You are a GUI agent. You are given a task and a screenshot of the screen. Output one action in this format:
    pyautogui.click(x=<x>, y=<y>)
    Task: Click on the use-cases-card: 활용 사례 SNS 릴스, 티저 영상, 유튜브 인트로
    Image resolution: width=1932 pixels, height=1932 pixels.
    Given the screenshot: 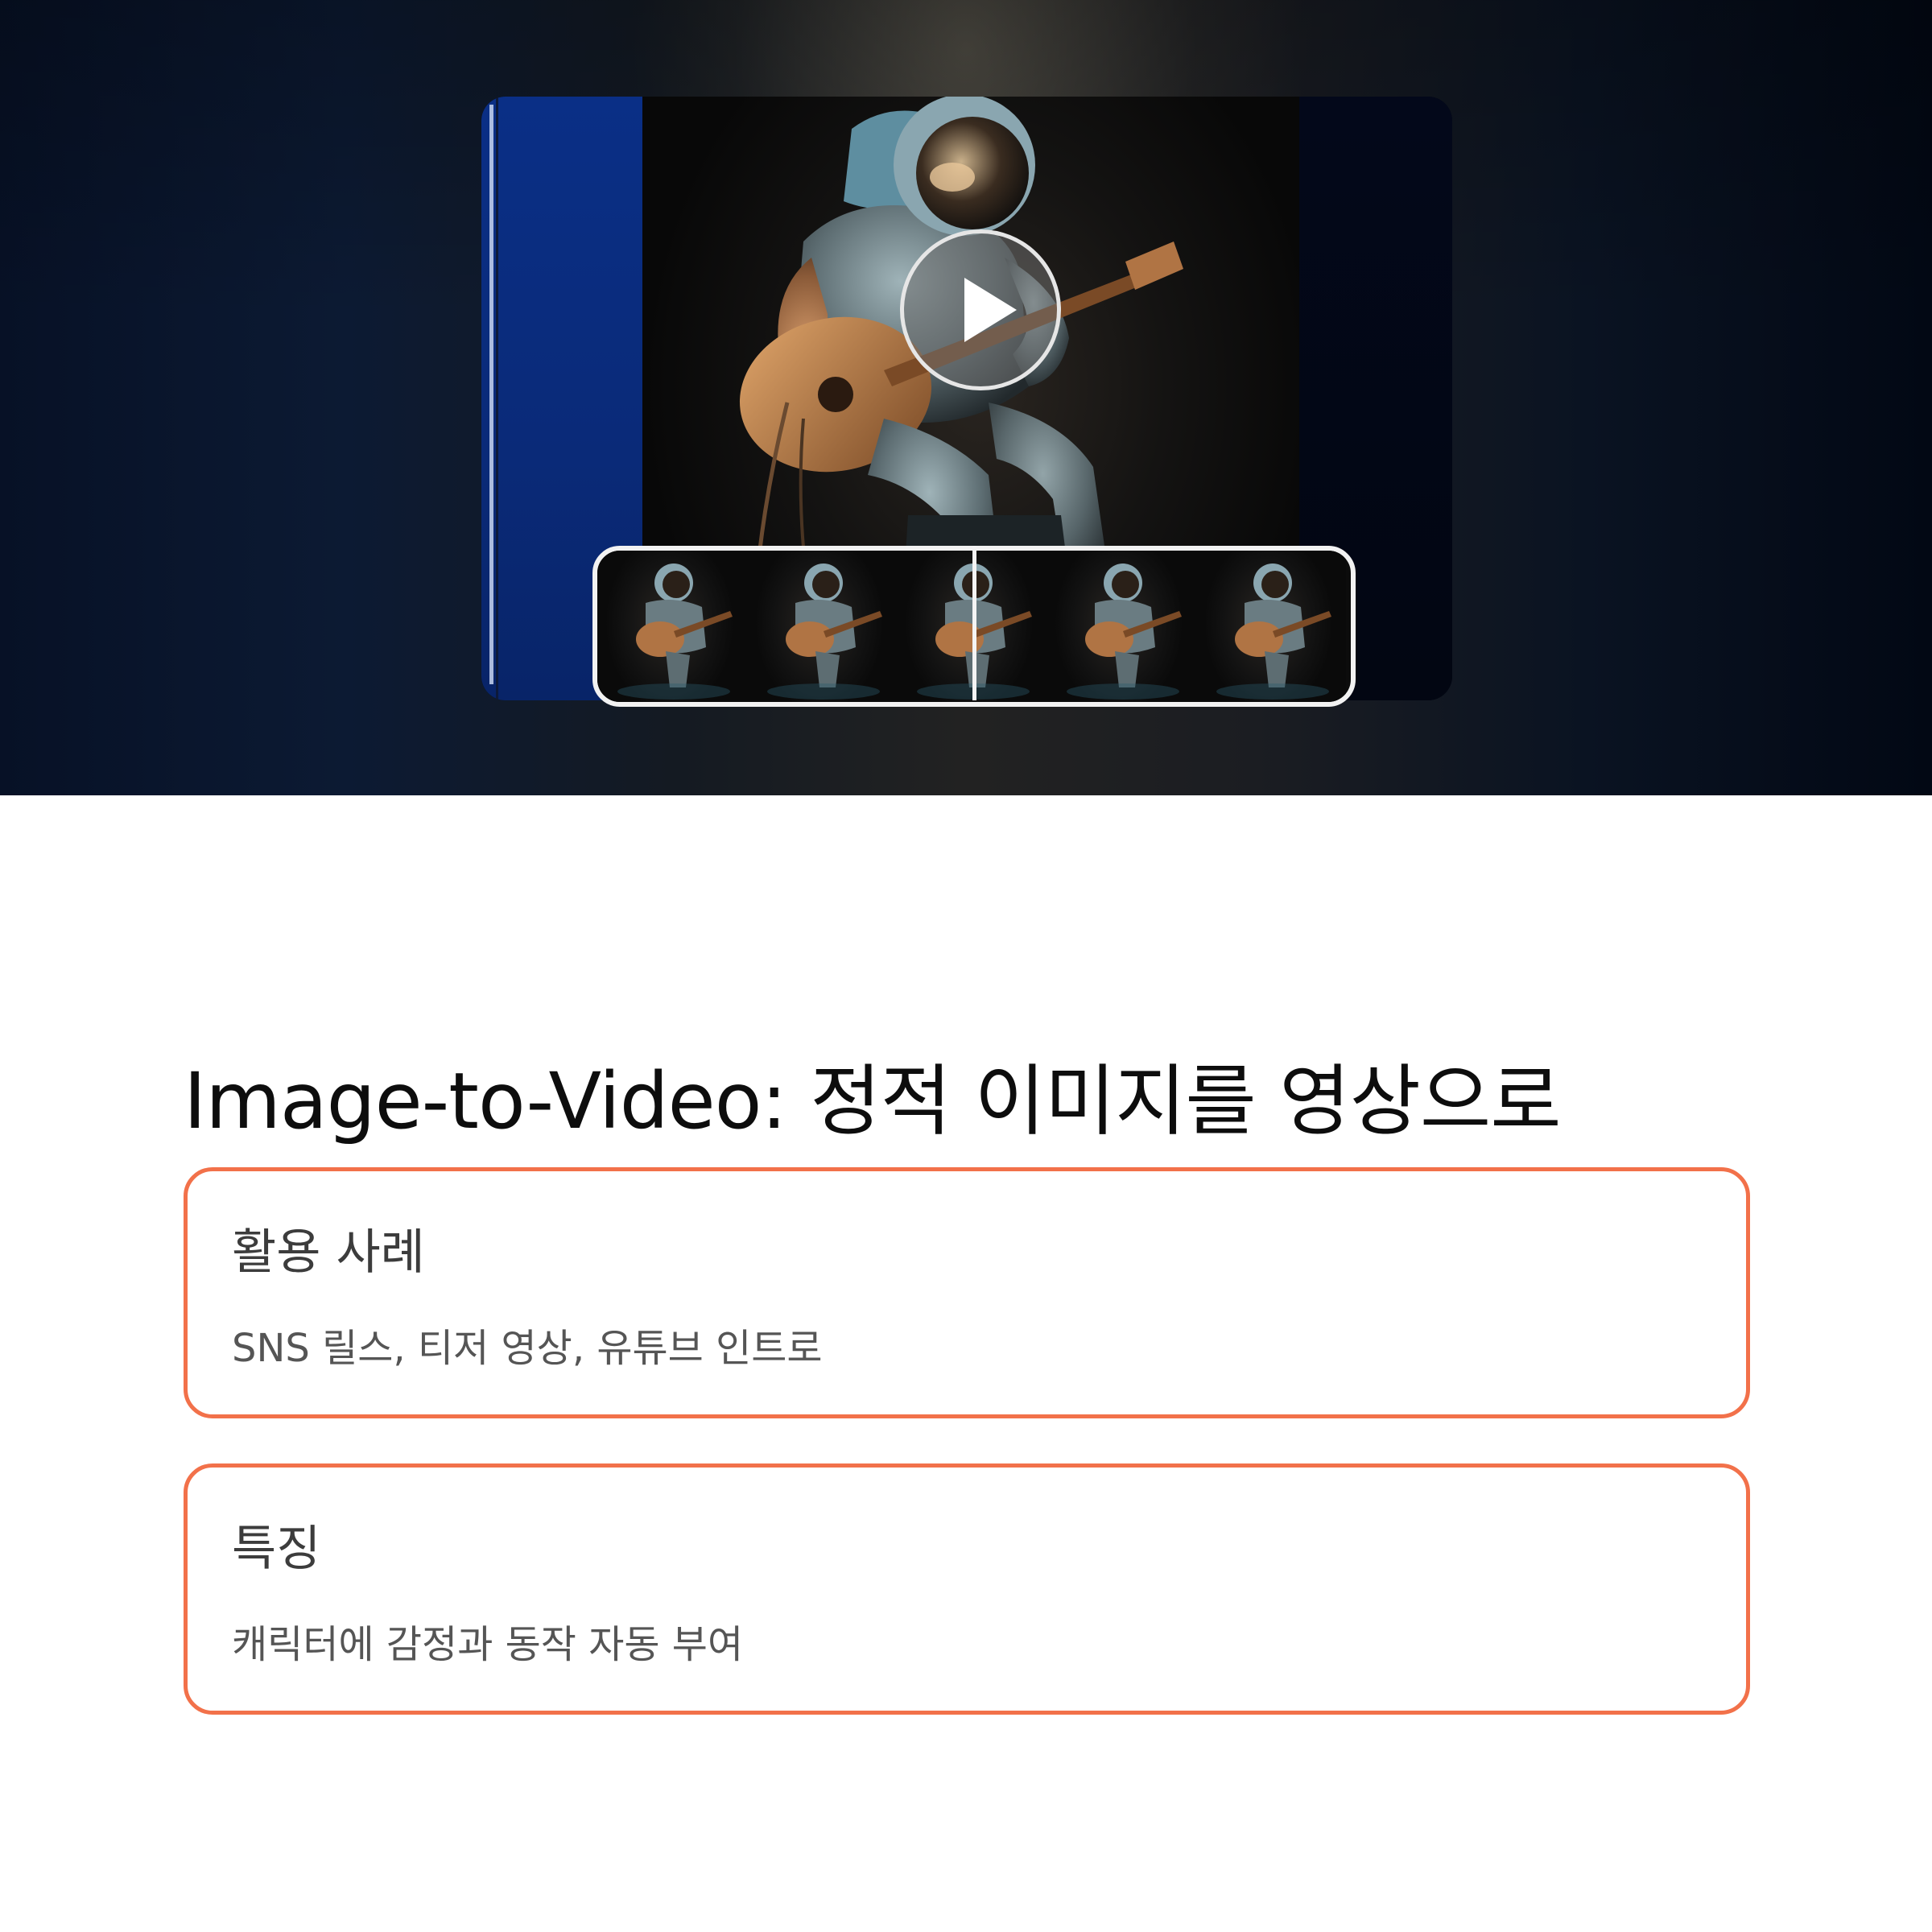 What is the action you would take?
    pyautogui.click(x=967, y=1292)
    